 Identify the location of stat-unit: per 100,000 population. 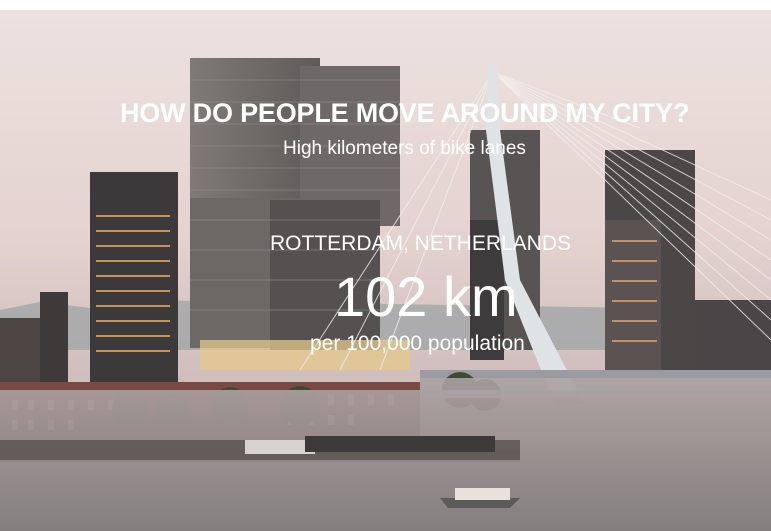
(417, 343).